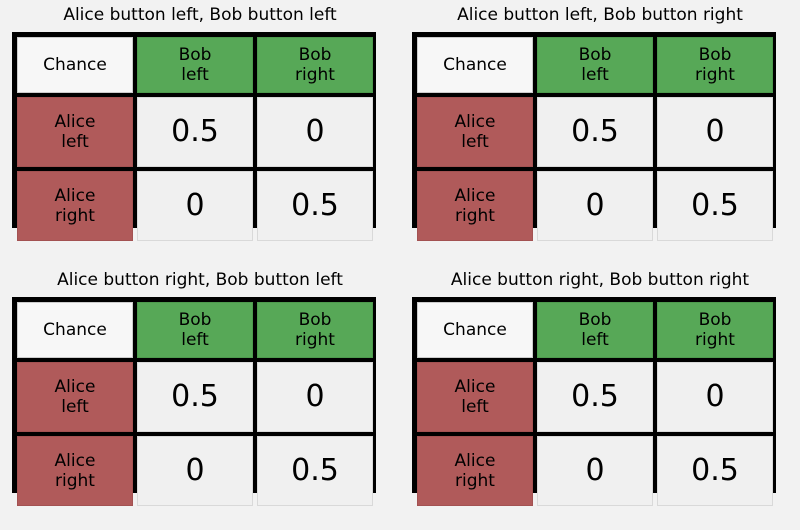 Image resolution: width=800 pixels, height=530 pixels. I want to click on panel-title: Alice button right, Bob button right, so click(600, 280).